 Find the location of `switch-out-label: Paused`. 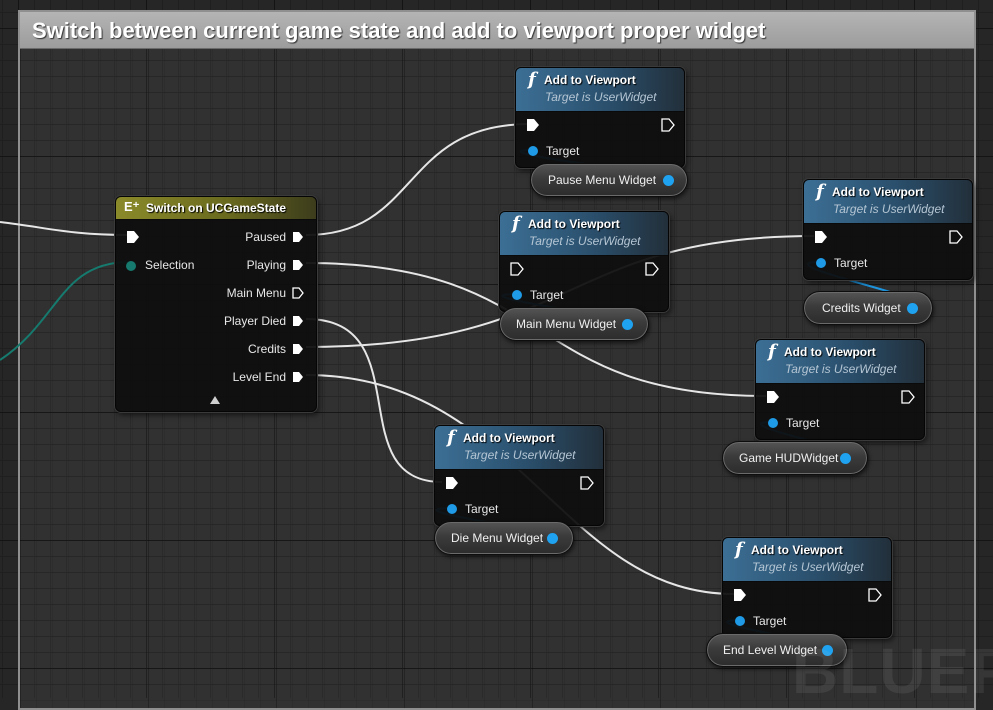

switch-out-label: Paused is located at coordinates (265, 236).